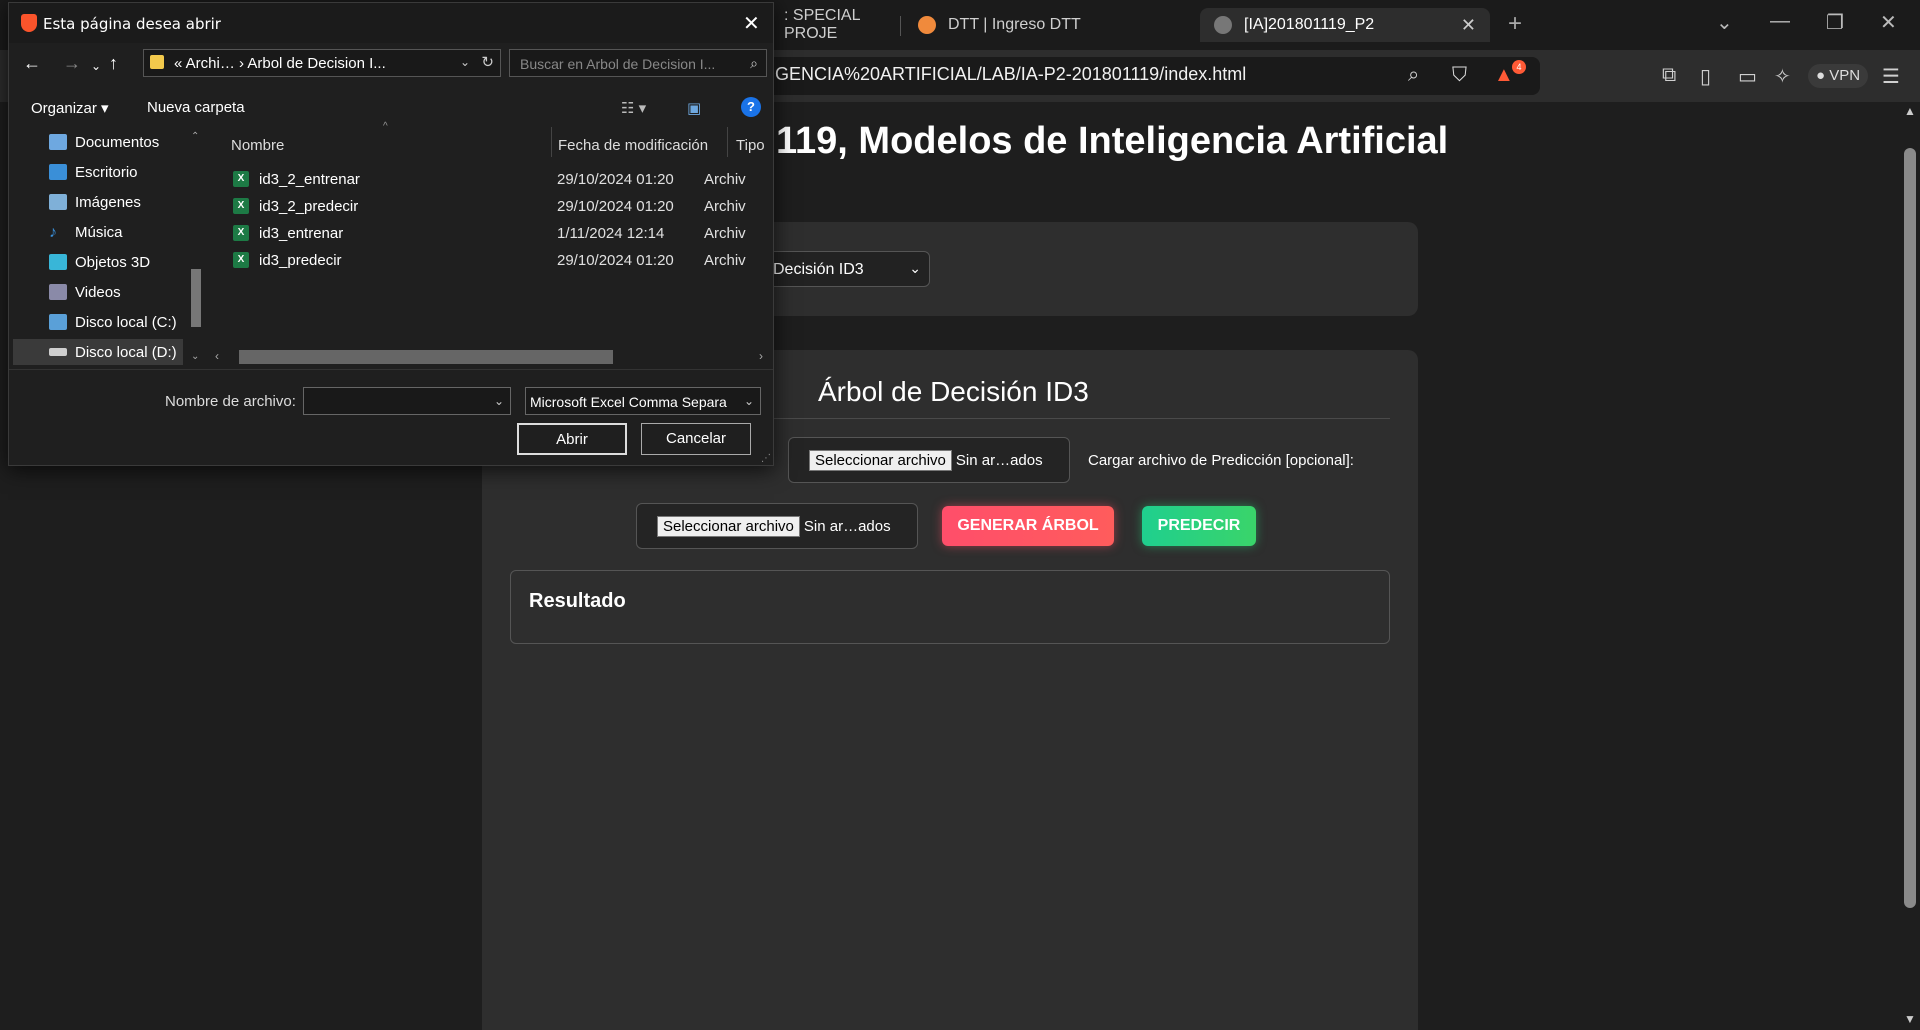  Describe the element at coordinates (1747, 76) in the screenshot. I see `wallet-icon: ▭` at that location.